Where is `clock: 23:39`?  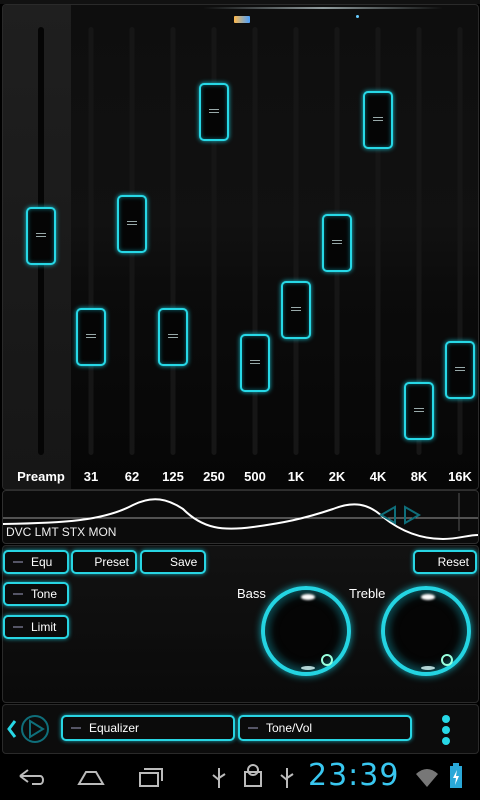 clock: 23:39 is located at coordinates (354, 775).